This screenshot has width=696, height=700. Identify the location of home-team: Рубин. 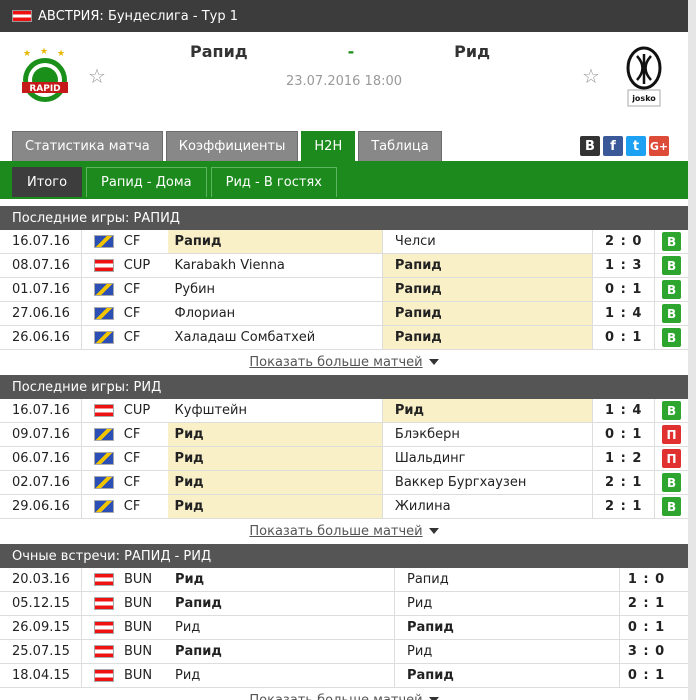
(275, 289).